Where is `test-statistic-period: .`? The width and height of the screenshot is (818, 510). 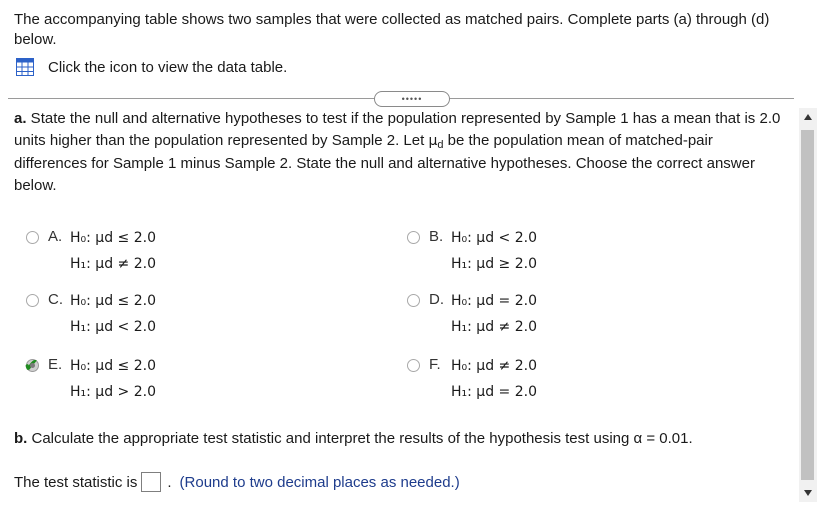
test-statistic-period: . is located at coordinates (169, 482).